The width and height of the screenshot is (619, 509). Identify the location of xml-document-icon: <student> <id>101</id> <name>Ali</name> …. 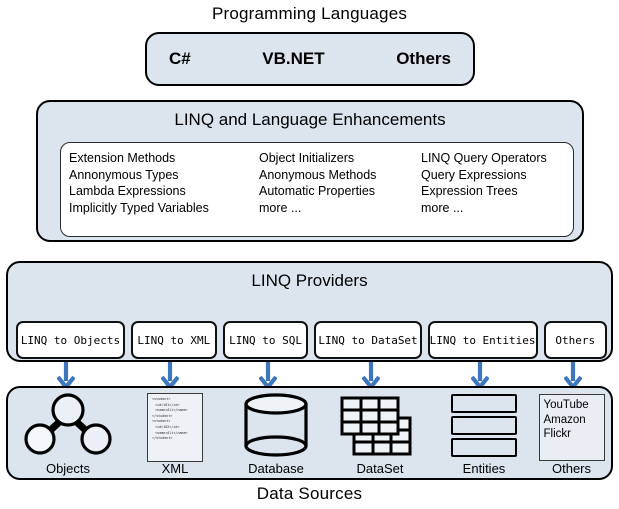
(175, 427).